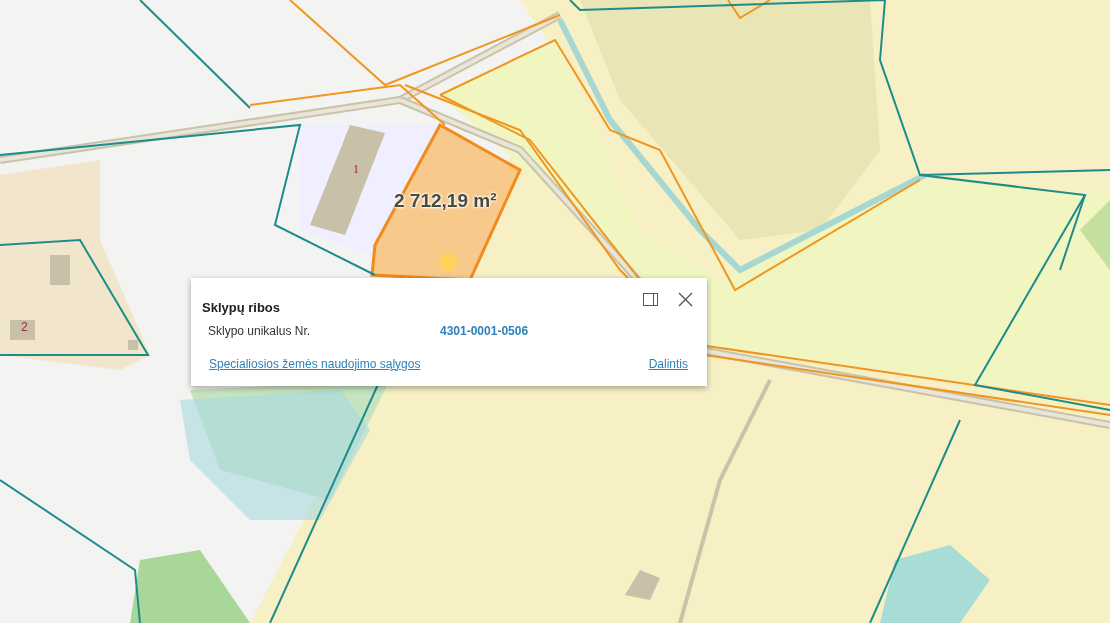 The height and width of the screenshot is (623, 1110). I want to click on field-label: Sklypo unikalus Nr., so click(260, 331).